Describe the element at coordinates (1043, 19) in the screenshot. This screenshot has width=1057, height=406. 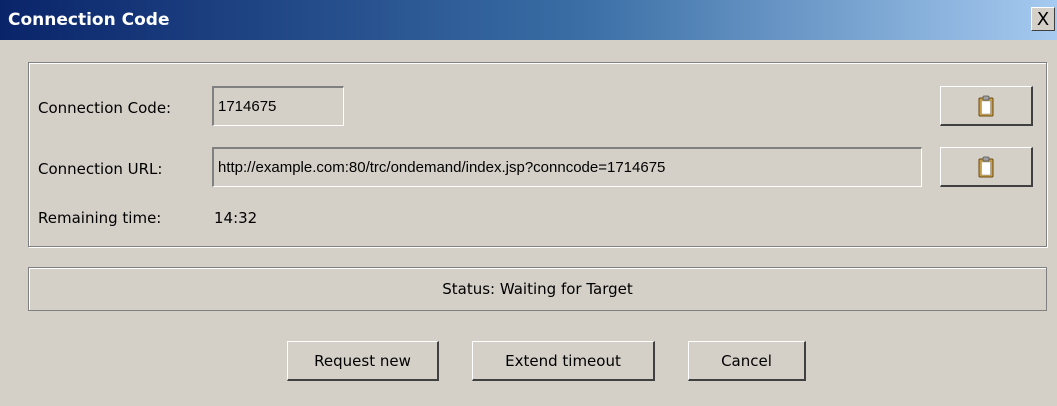
I see `close-button: X` at that location.